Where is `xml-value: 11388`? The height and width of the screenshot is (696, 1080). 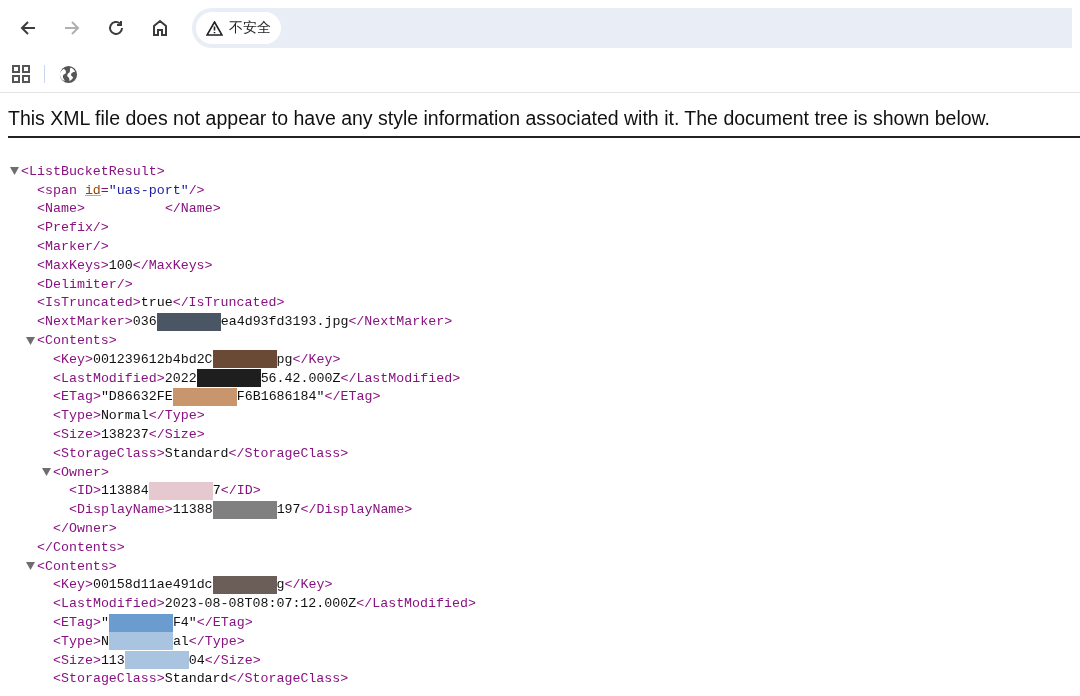
xml-value: 11388 is located at coordinates (192, 510).